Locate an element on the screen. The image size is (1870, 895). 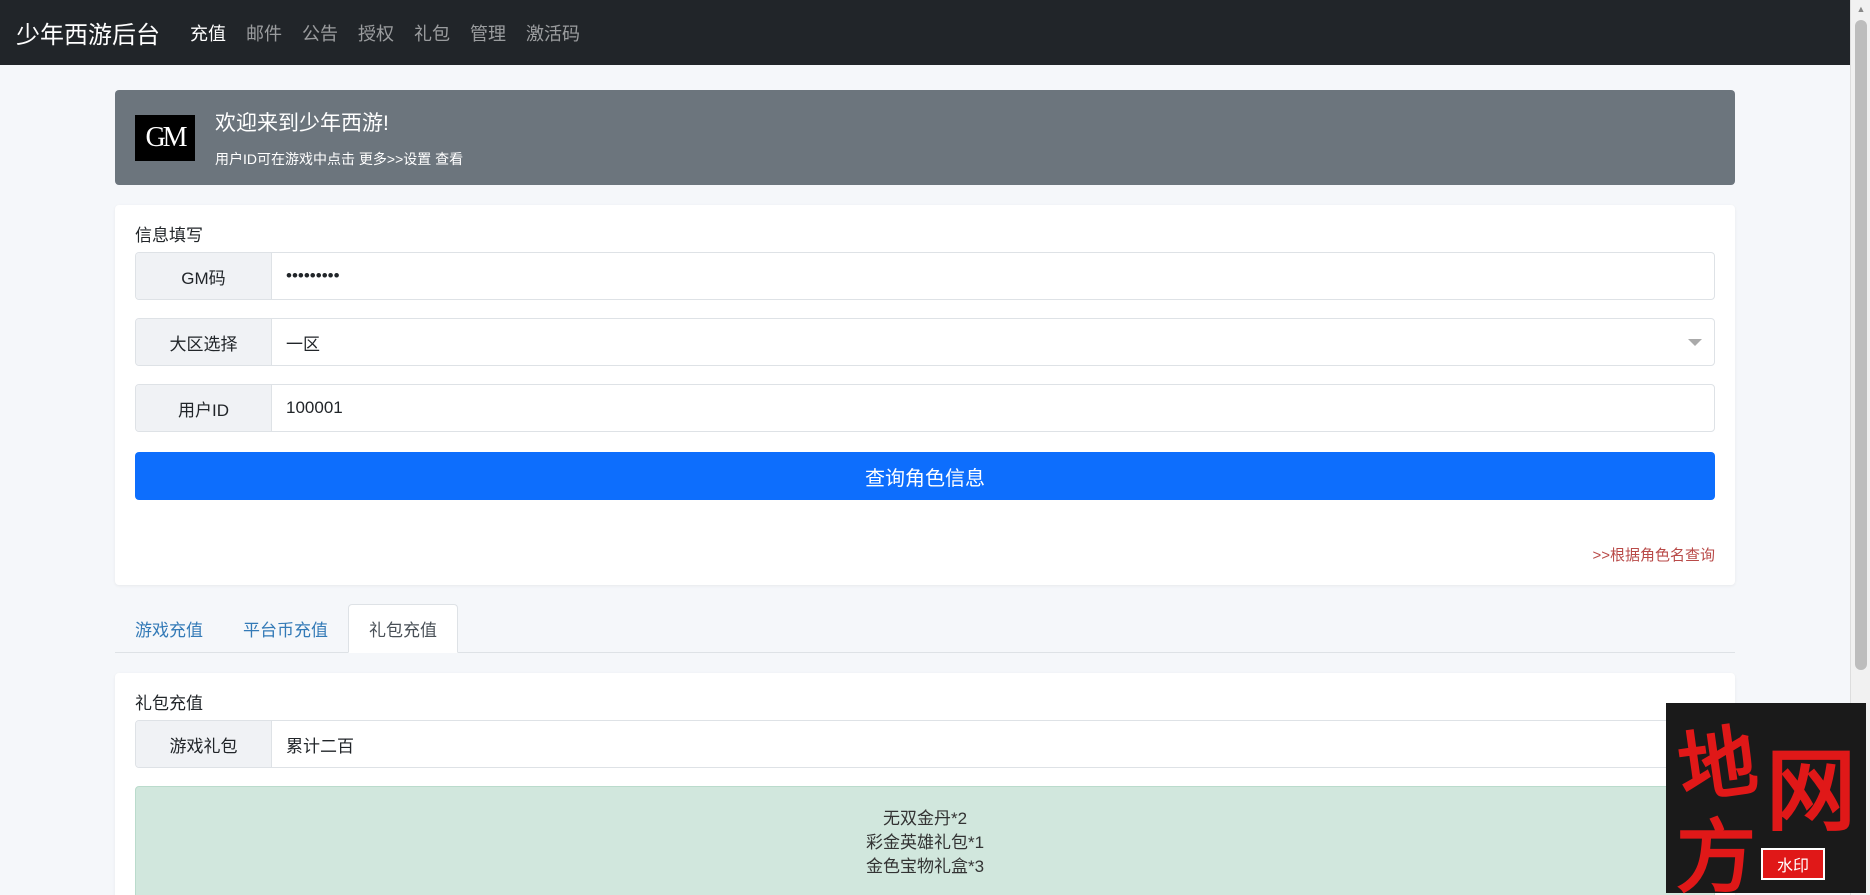
nav-item-recharge: 充值 is located at coordinates (208, 33).